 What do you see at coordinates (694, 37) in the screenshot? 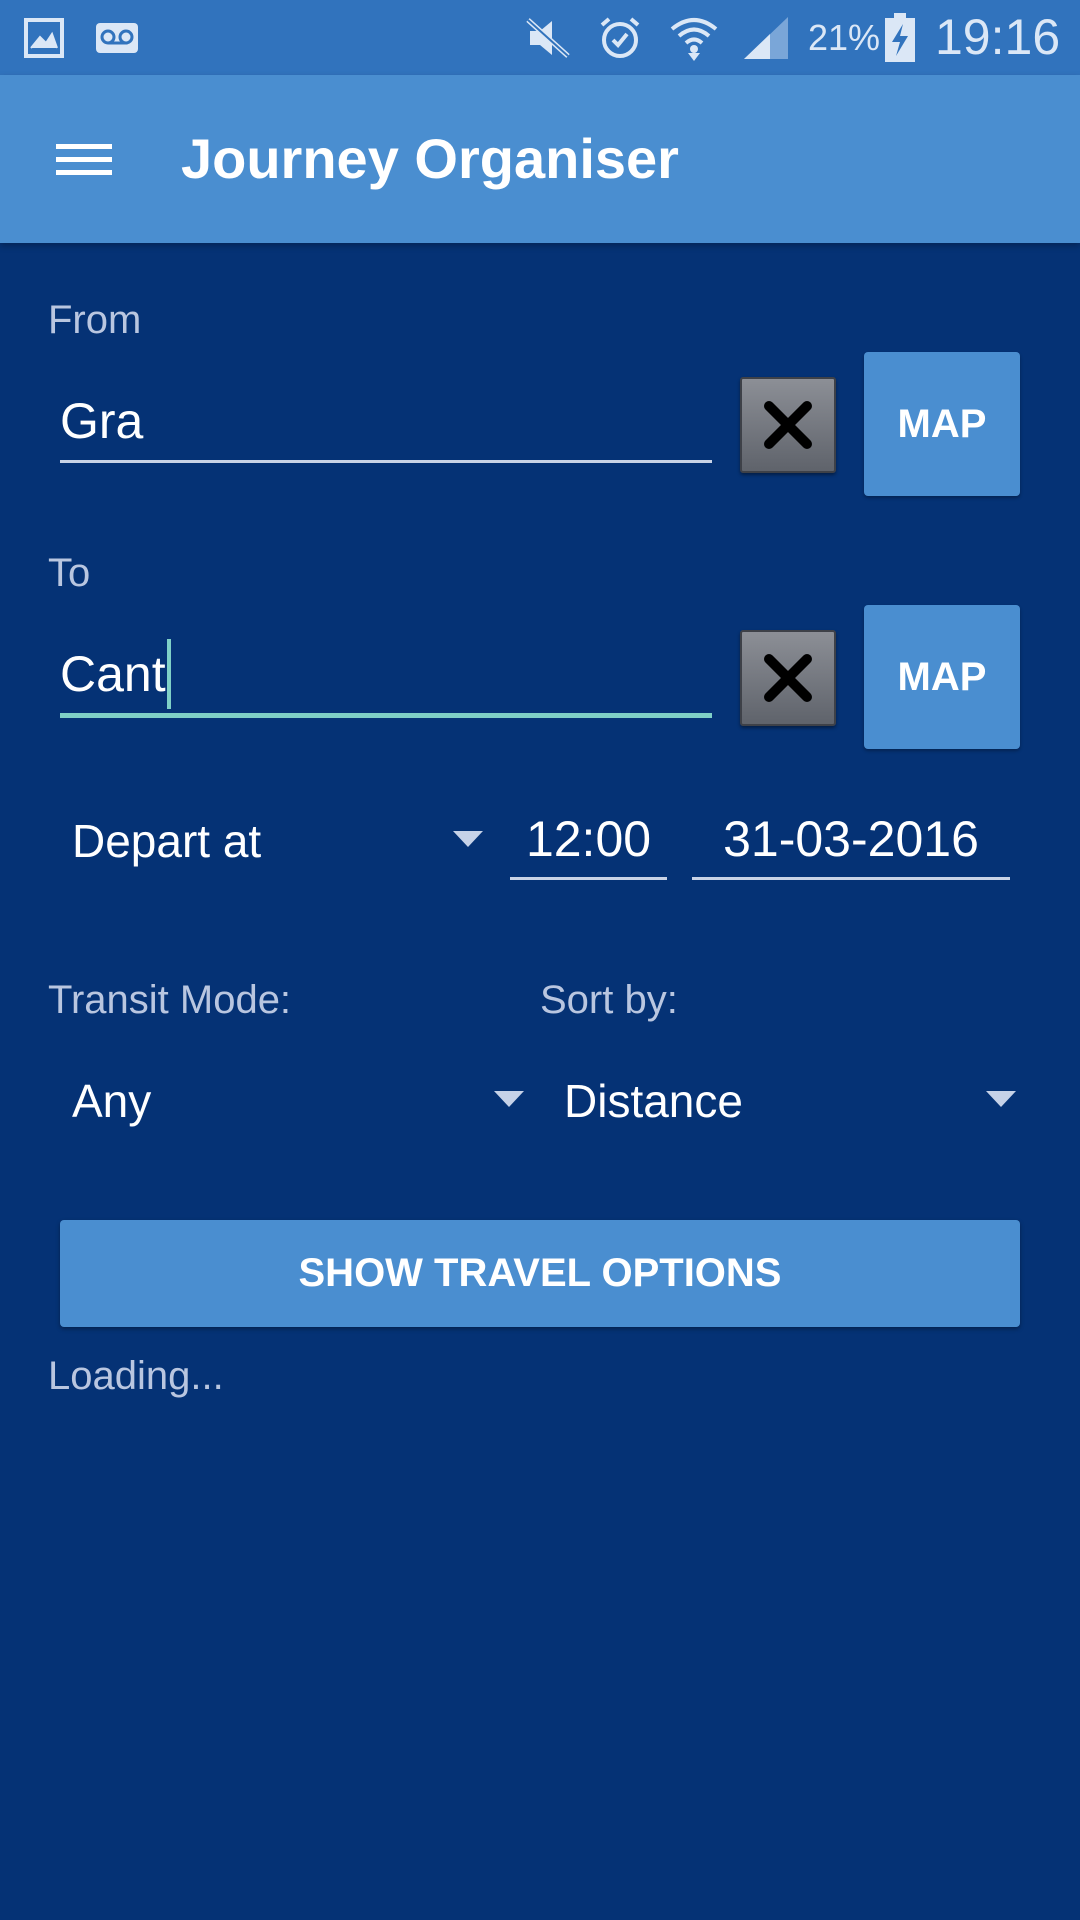
I see `wifi-icon` at bounding box center [694, 37].